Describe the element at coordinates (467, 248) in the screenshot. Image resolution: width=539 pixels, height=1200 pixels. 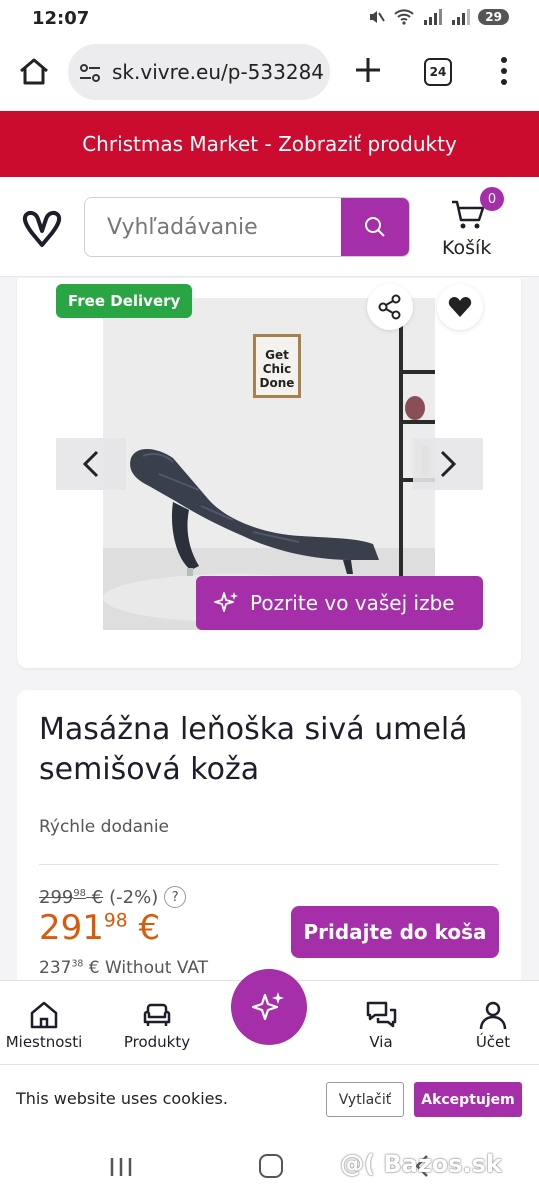
I see `cart-label: Košík` at that location.